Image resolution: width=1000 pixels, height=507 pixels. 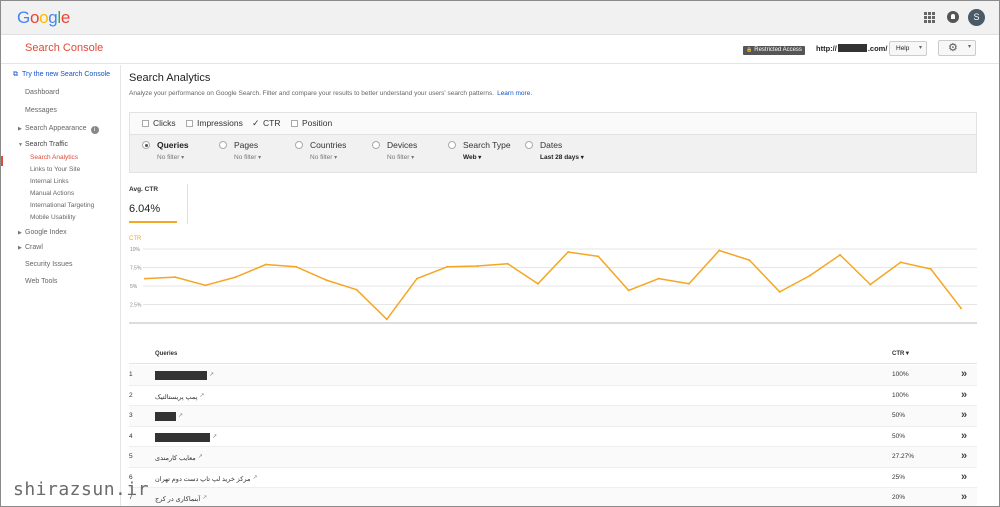 What do you see at coordinates (553, 497) in the screenshot?
I see `table-row: 7 آبنماکاری در کرج ↗ 20%»` at bounding box center [553, 497].